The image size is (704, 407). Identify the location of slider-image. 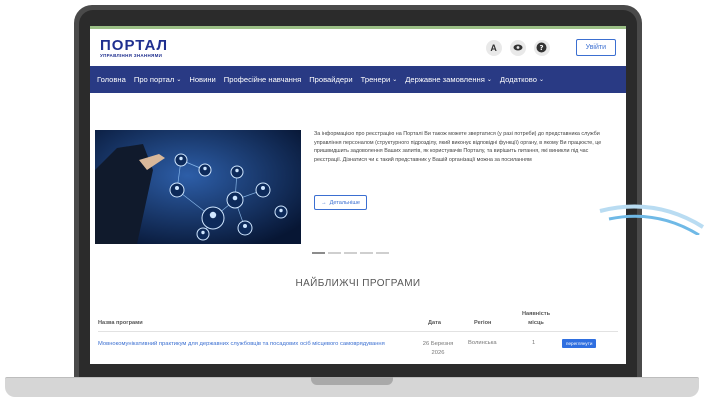
(198, 187).